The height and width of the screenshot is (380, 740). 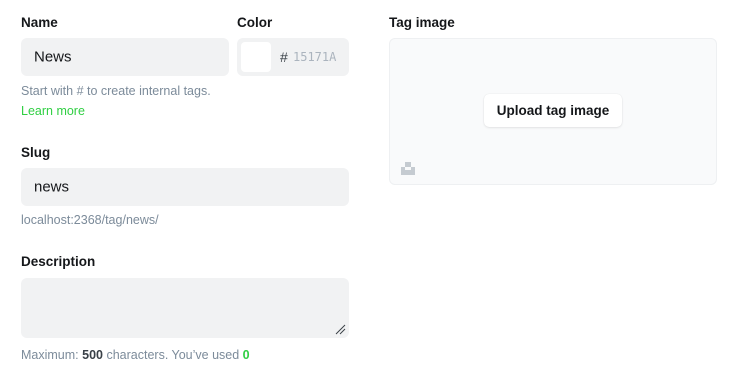 I want to click on color-label: Color, so click(x=255, y=22).